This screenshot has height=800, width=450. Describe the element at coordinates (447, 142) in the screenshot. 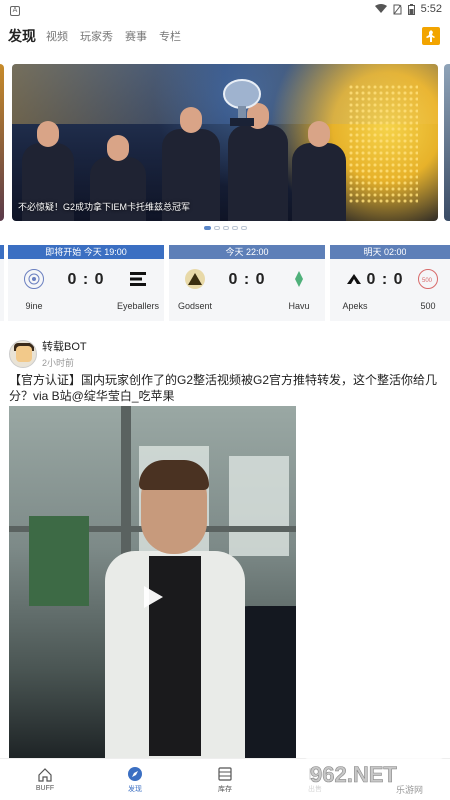

I see `banner-next-slide` at that location.